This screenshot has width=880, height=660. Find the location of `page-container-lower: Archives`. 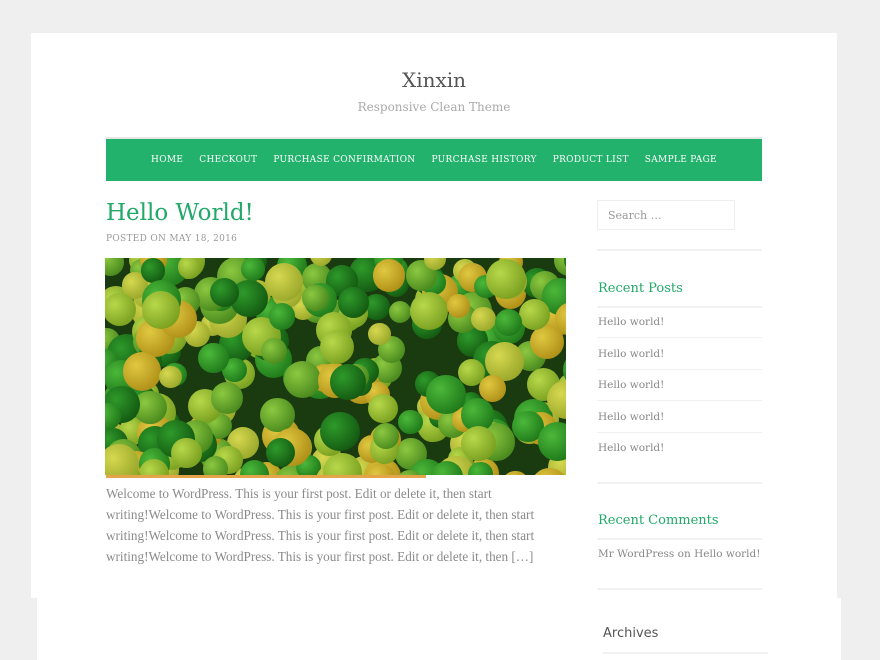

page-container-lower: Archives is located at coordinates (439, 629).